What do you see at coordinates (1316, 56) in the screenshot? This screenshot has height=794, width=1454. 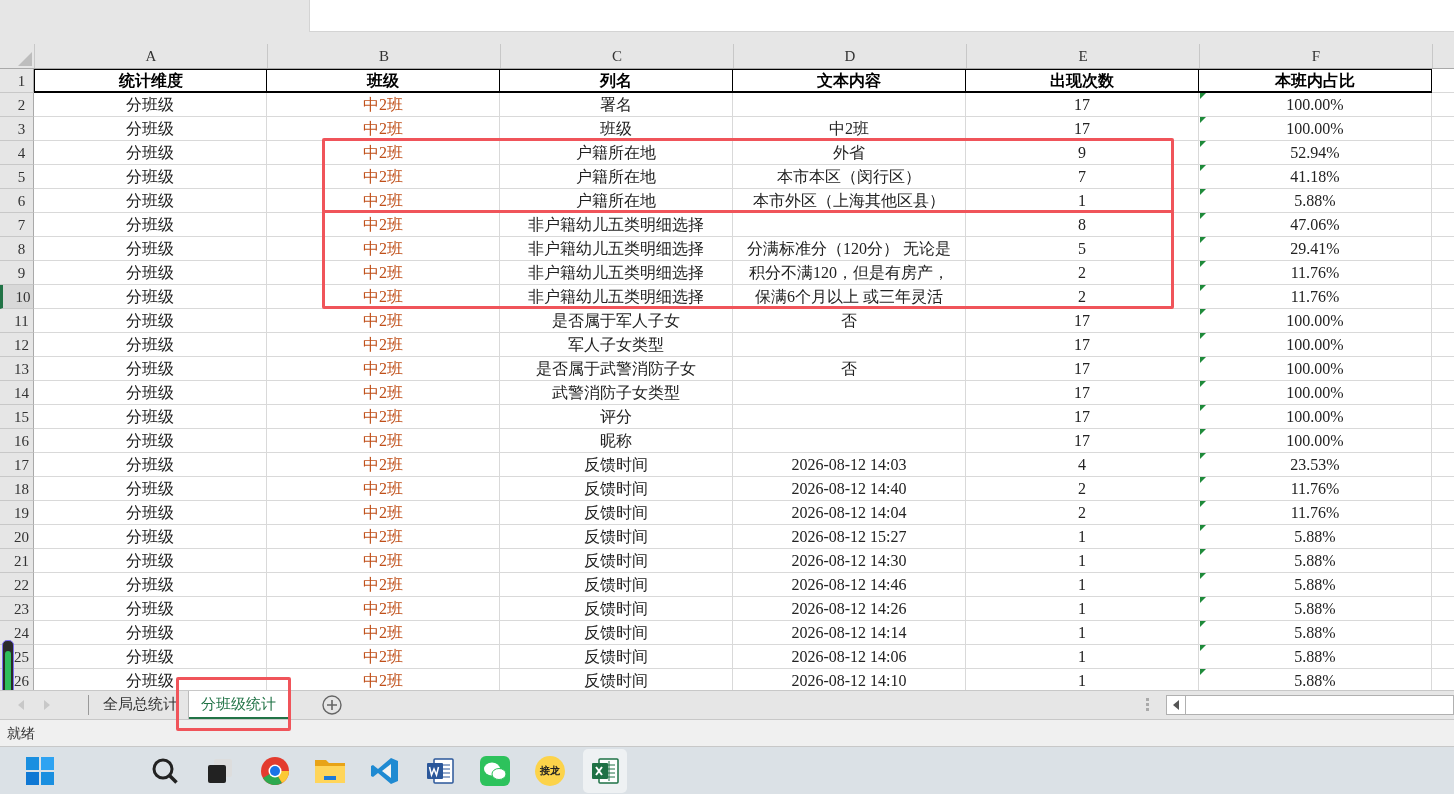 I see `column-header: F` at bounding box center [1316, 56].